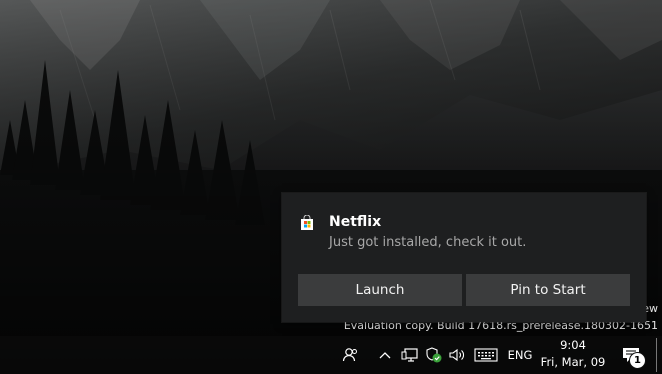 This screenshot has width=662, height=374. Describe the element at coordinates (380, 290) in the screenshot. I see `launch-button: Launch` at that location.